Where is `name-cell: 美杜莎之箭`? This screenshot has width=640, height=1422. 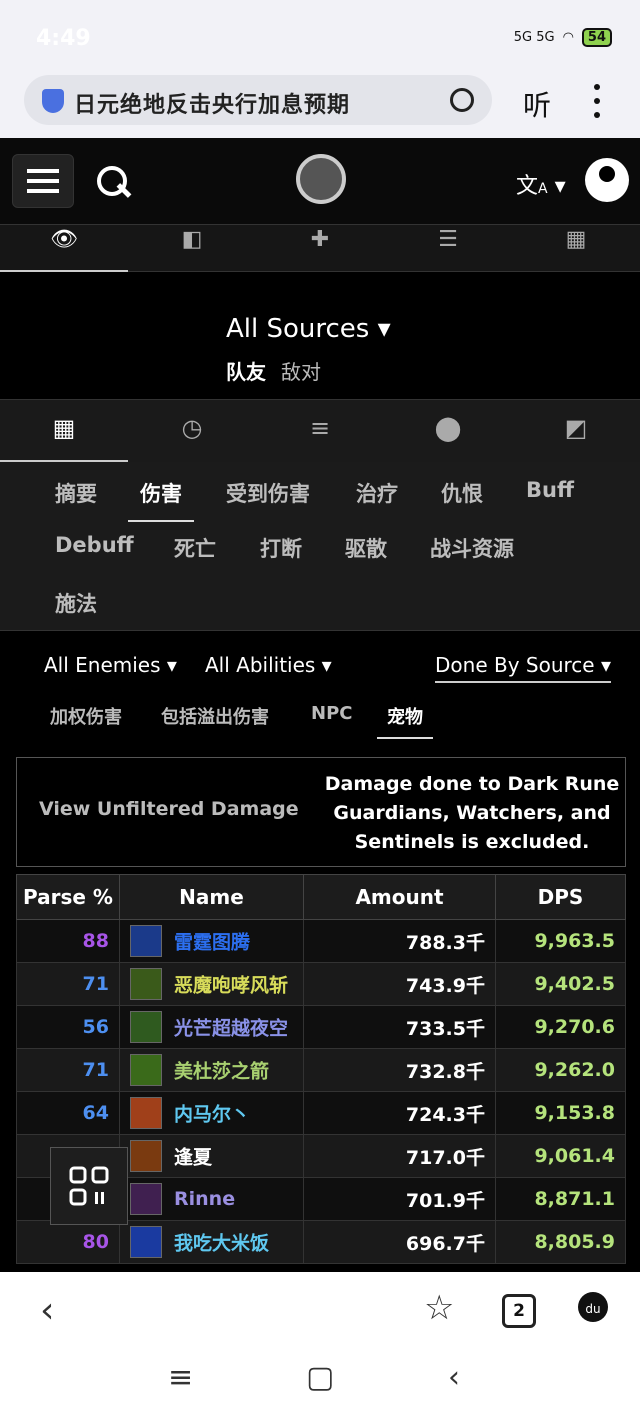
name-cell: 美杜莎之箭 is located at coordinates (211, 1070).